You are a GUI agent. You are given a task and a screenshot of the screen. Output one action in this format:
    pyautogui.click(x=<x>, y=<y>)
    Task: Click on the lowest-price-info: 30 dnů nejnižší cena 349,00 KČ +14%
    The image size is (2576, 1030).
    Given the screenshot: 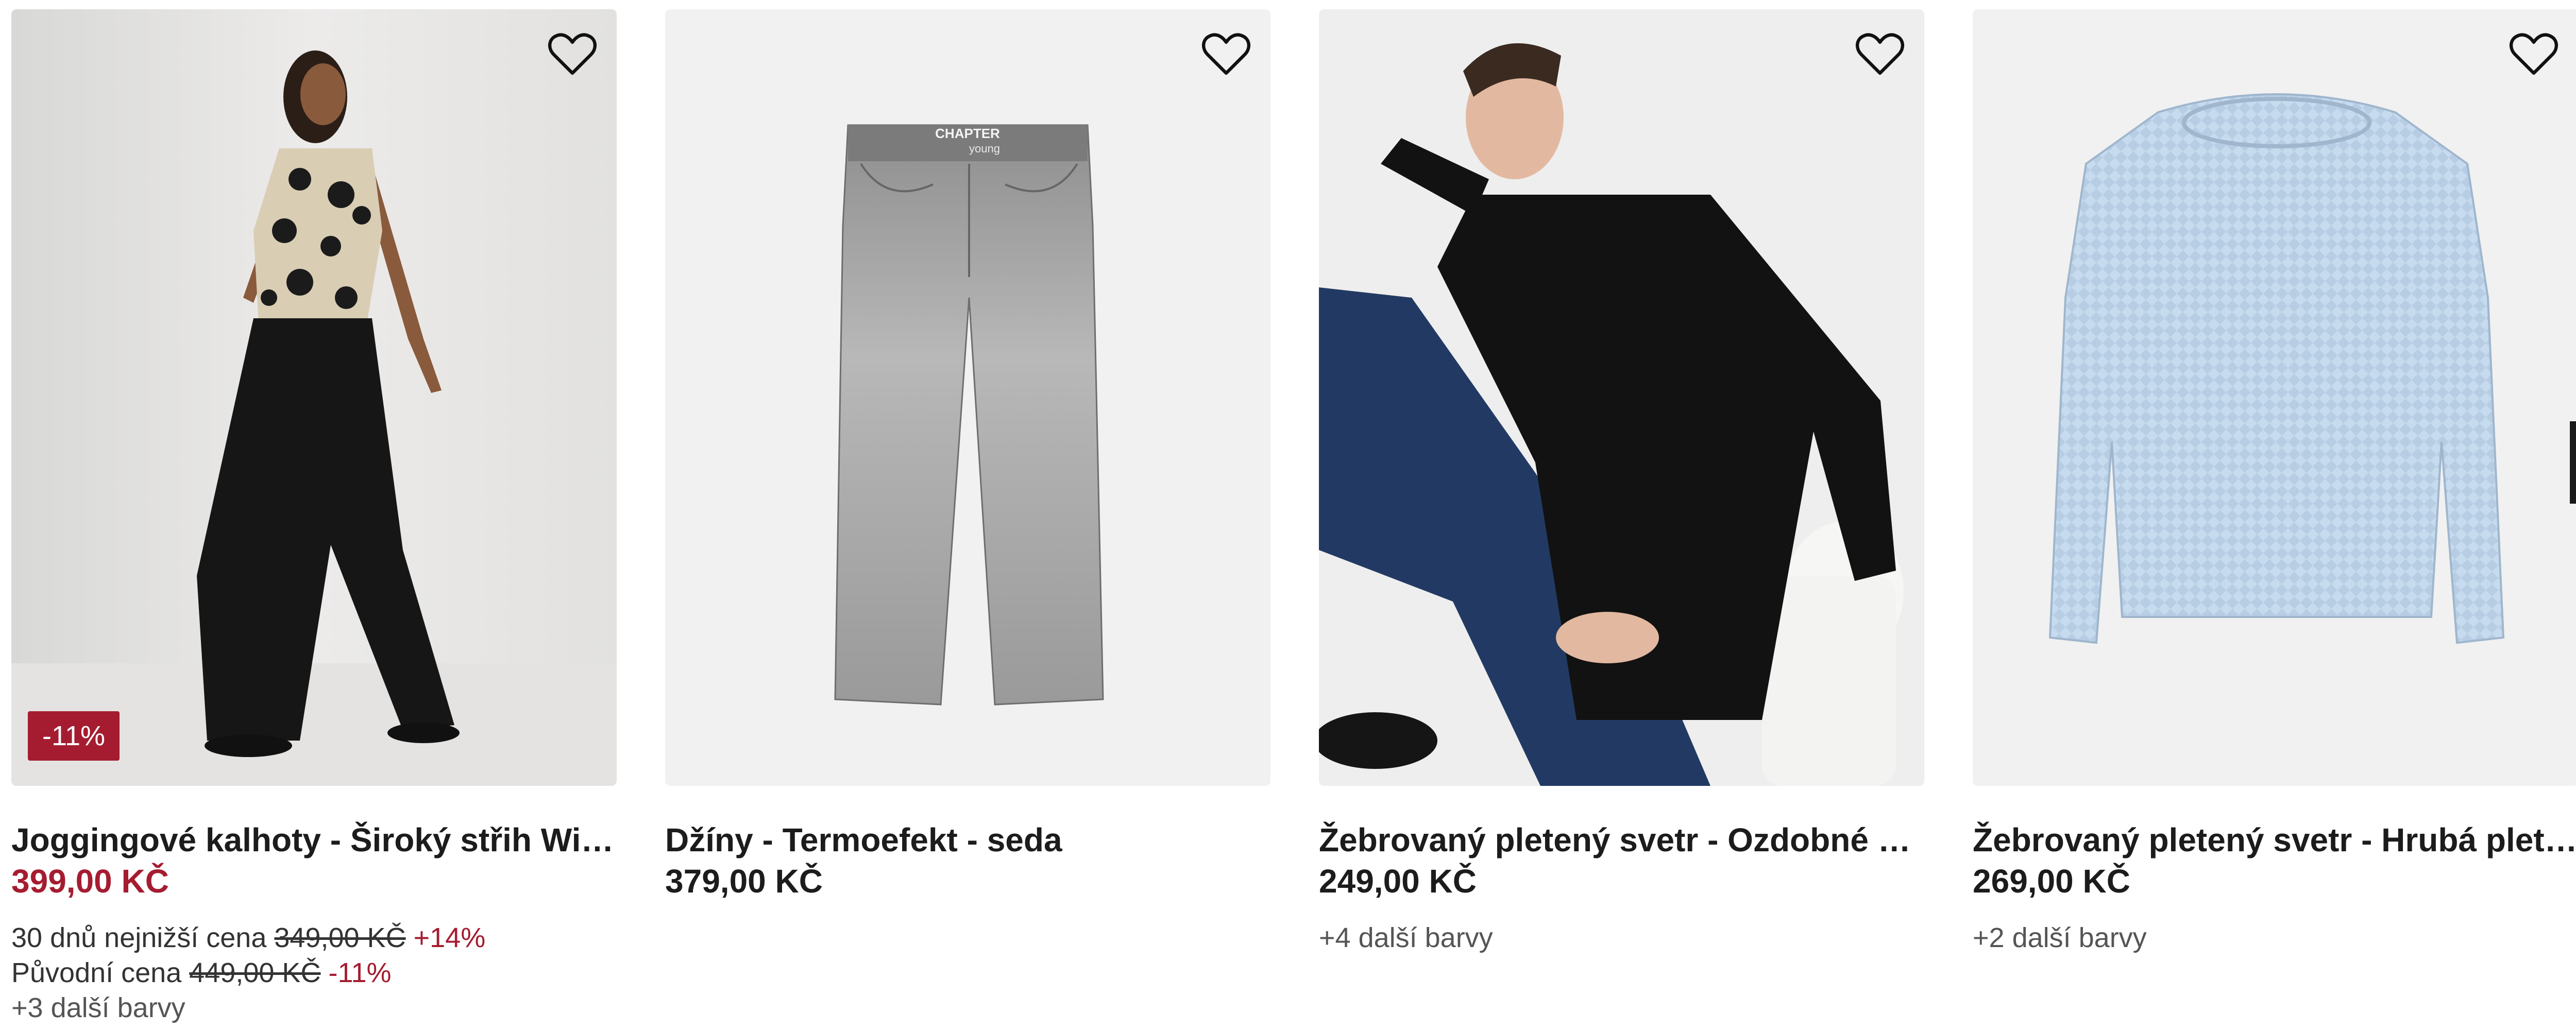 What is the action you would take?
    pyautogui.click(x=248, y=938)
    